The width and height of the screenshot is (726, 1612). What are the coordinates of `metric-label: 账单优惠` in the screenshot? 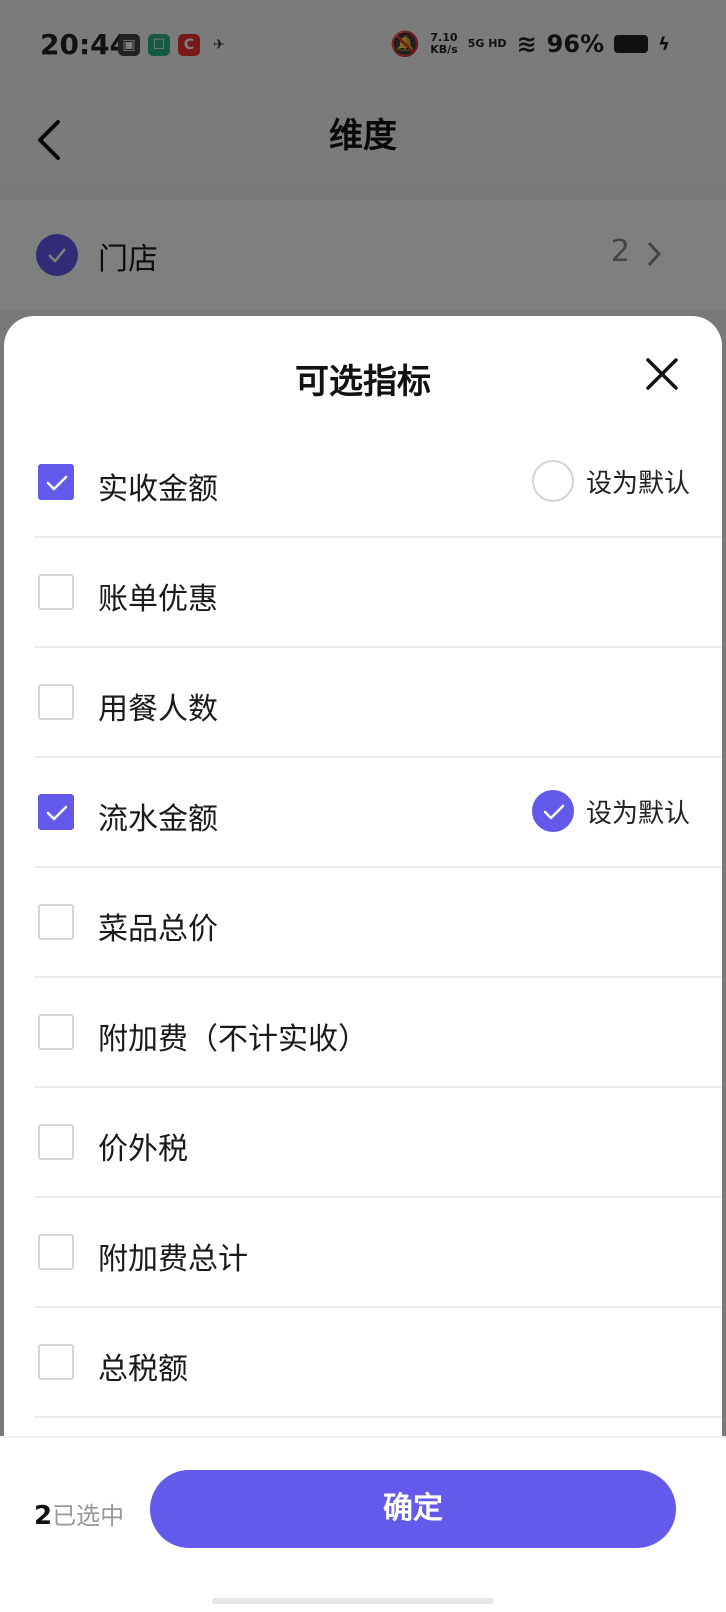 It's located at (158, 599).